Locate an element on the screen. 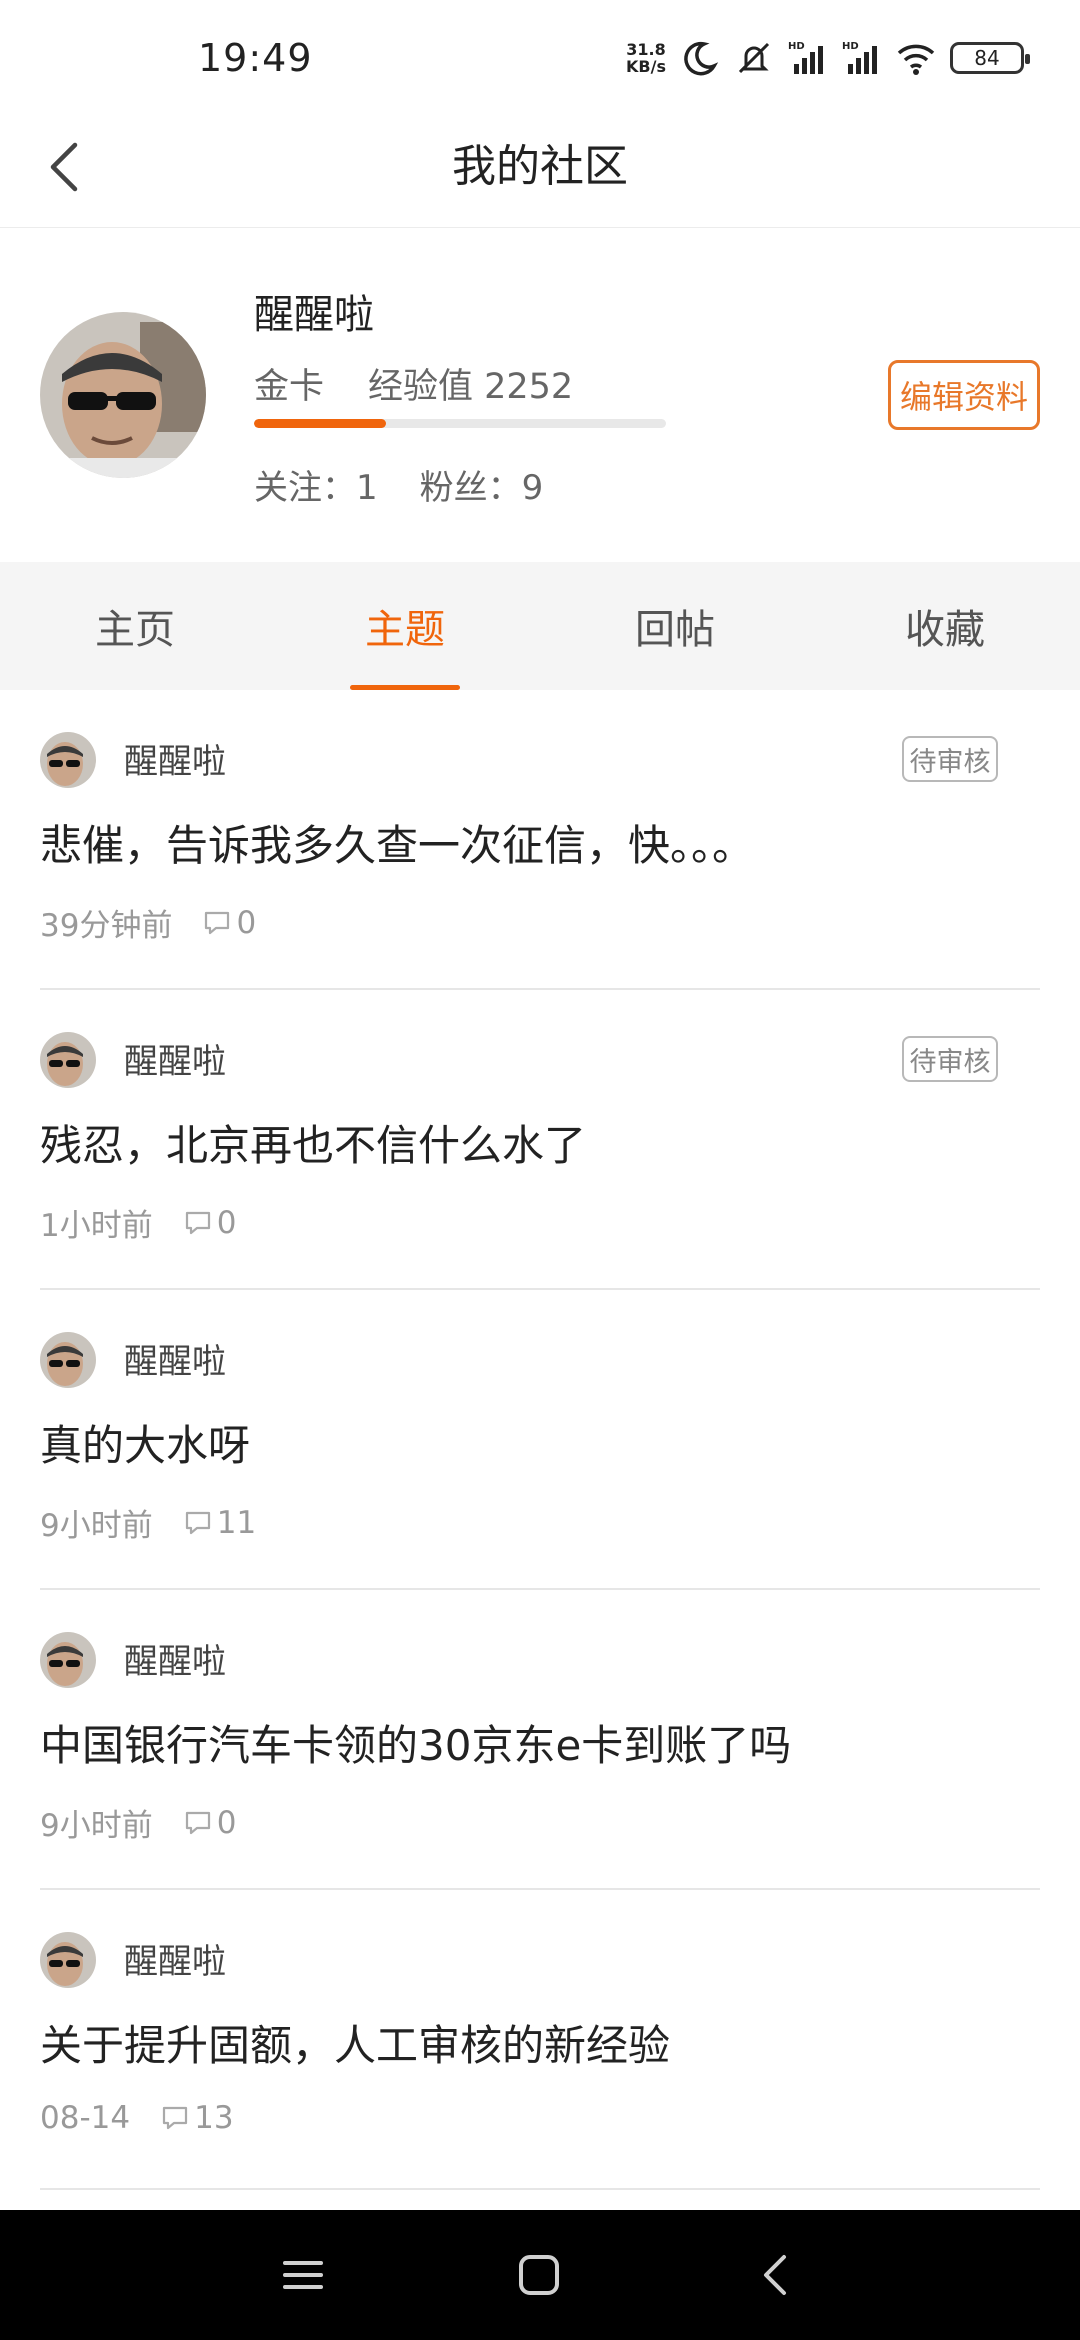 The width and height of the screenshot is (1080, 2340). menu-icon is located at coordinates (303, 2275).